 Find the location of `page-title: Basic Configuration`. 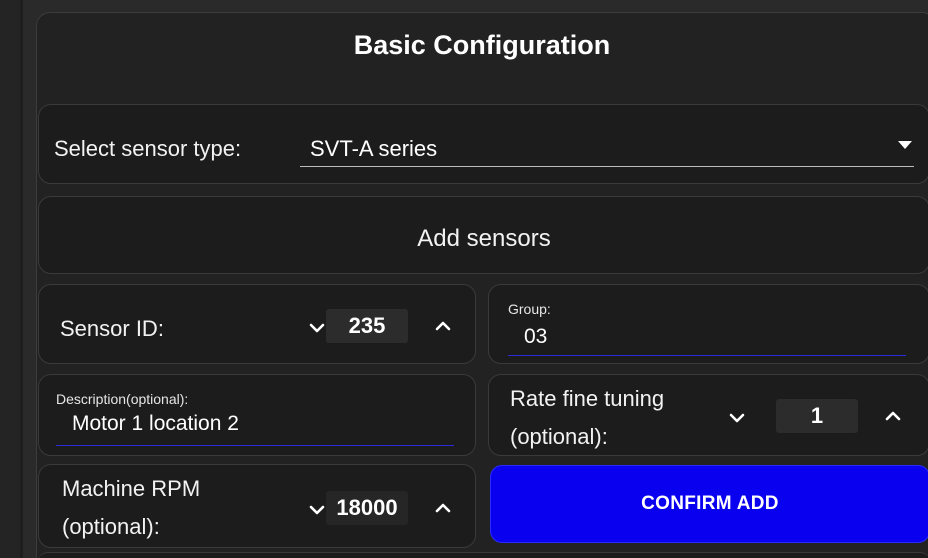

page-title: Basic Configuration is located at coordinates (482, 45).